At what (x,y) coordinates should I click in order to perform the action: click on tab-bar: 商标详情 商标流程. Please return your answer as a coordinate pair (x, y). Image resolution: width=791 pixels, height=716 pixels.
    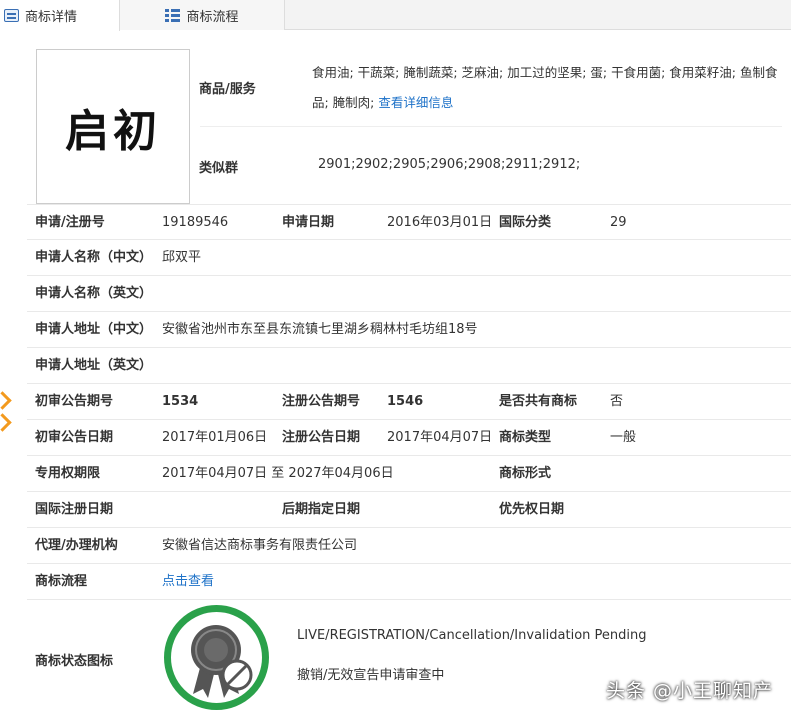
    Looking at the image, I should click on (395, 15).